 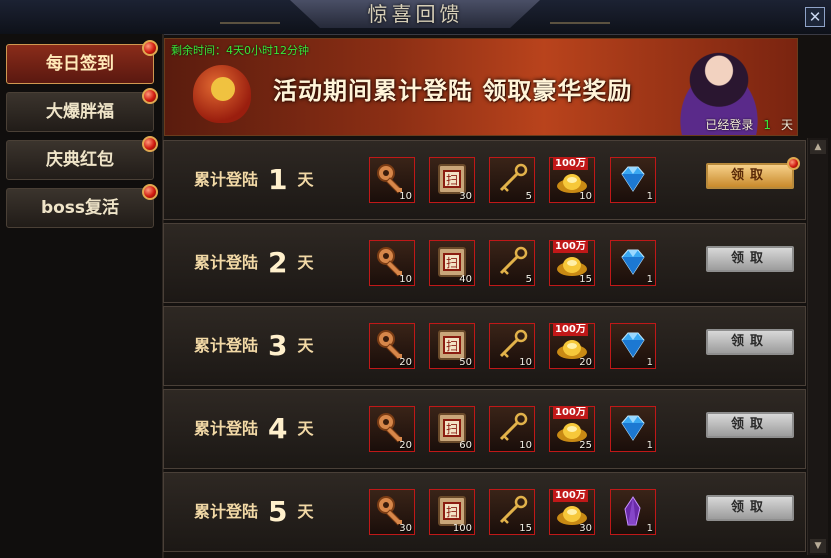 I want to click on reward-slot: 扫 100, so click(x=452, y=512).